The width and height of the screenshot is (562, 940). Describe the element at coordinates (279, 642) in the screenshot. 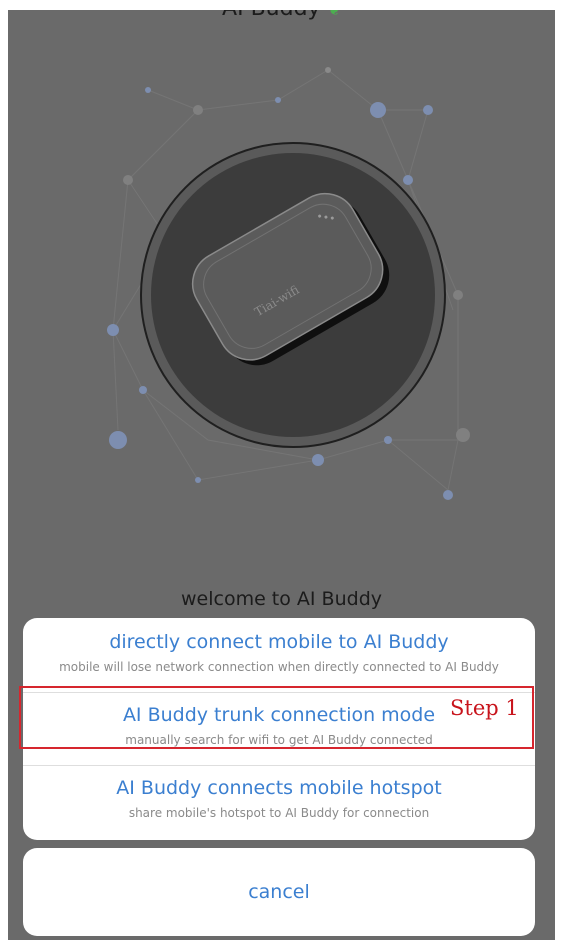

I see `option-title: directly connect mobile to AI Buddy` at that location.